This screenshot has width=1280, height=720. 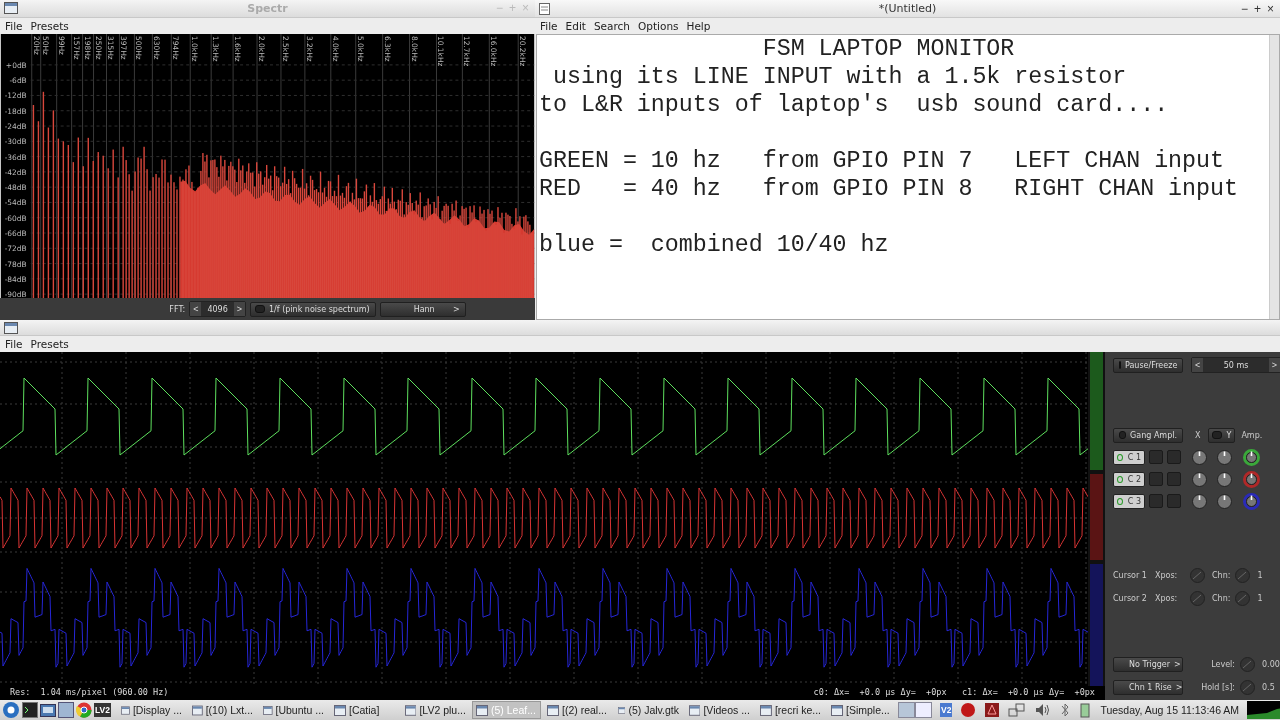 I want to click on text-line: using its LINE INPUT with a 1.5k resistor, so click(x=839, y=77).